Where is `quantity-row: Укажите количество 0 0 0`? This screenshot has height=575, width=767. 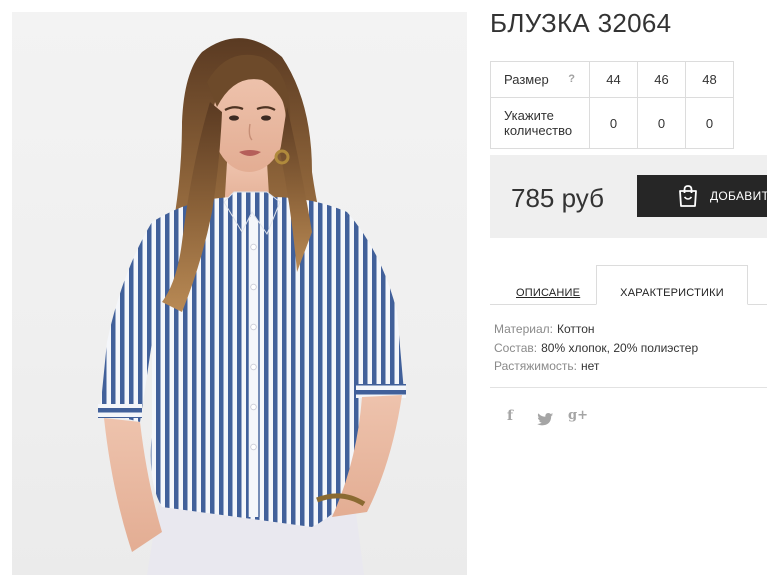
quantity-row: Укажите количество 0 0 0 is located at coordinates (612, 123).